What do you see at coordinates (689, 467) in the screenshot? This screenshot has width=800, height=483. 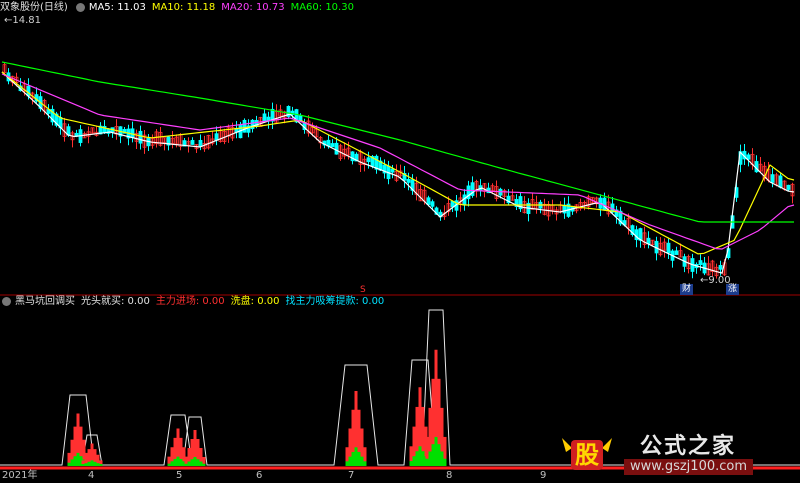 I see `watermark-url: www.gszj100.com` at bounding box center [689, 467].